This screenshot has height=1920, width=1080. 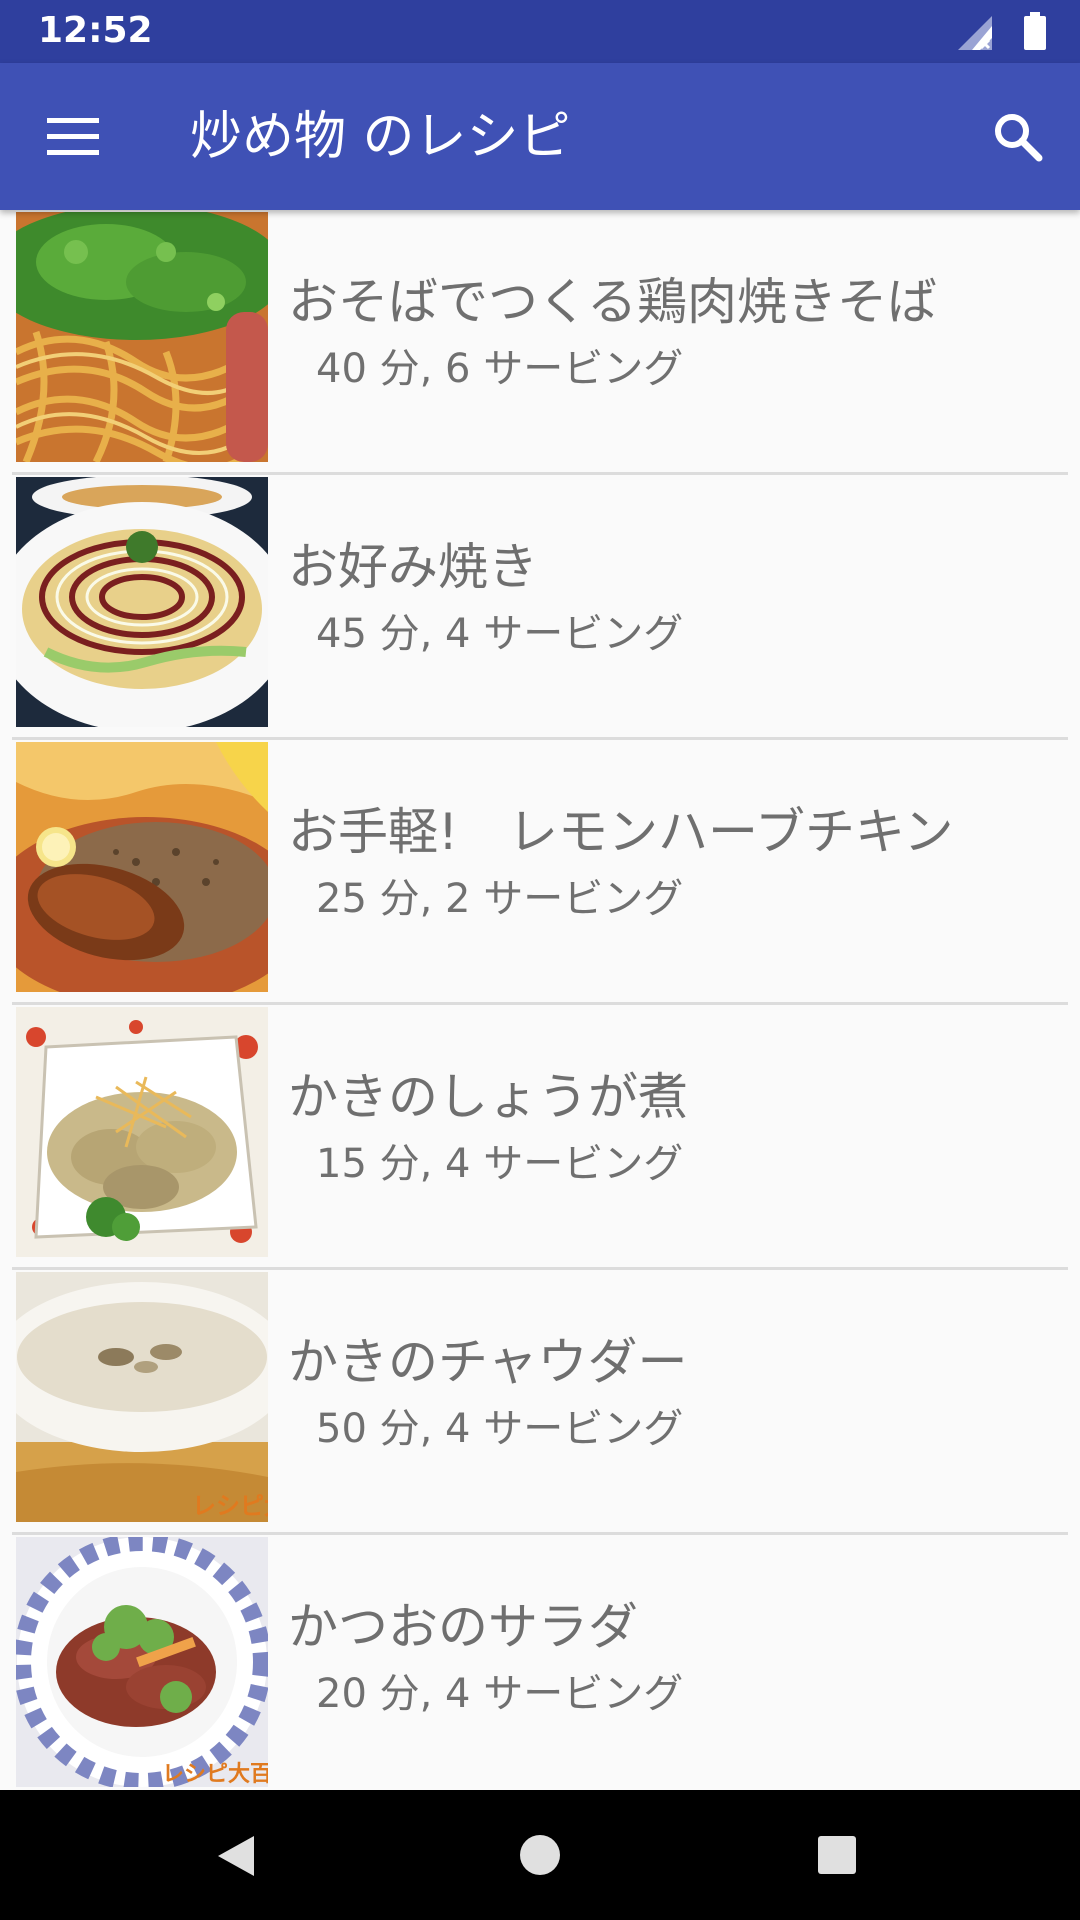 I want to click on status-bar: 12:52, so click(x=540, y=31).